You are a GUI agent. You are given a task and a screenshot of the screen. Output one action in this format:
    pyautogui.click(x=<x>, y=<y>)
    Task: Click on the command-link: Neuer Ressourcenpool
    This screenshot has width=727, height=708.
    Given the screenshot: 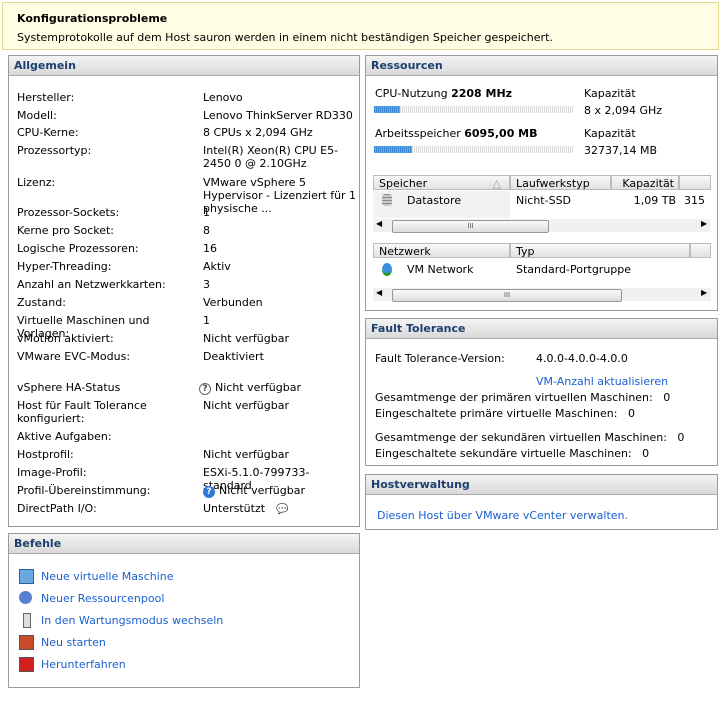 What is the action you would take?
    pyautogui.click(x=102, y=598)
    